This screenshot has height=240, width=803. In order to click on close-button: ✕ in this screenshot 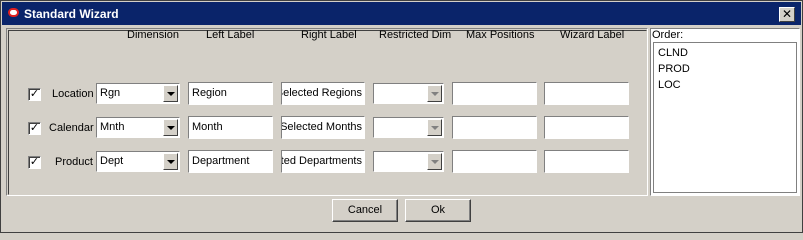, I will do `click(787, 14)`.